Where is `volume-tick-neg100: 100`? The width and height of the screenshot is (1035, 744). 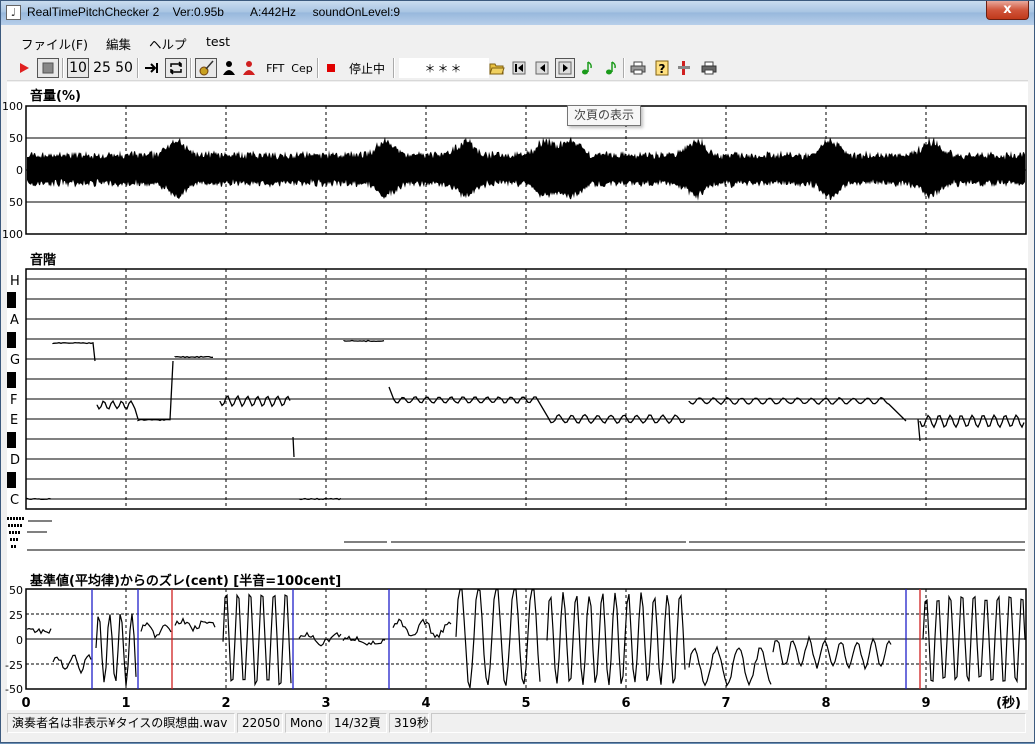
volume-tick-neg100: 100 is located at coordinates (12, 234).